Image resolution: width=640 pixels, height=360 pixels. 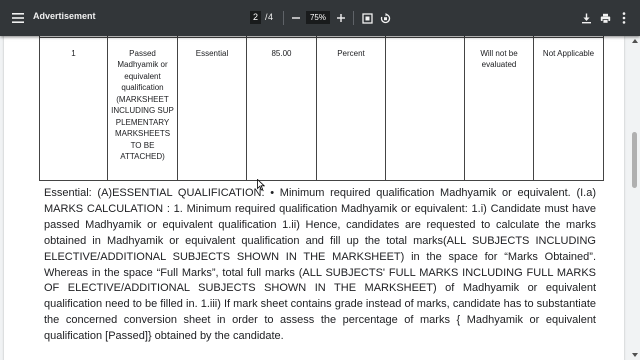 I want to click on menu-button, so click(x=18, y=18).